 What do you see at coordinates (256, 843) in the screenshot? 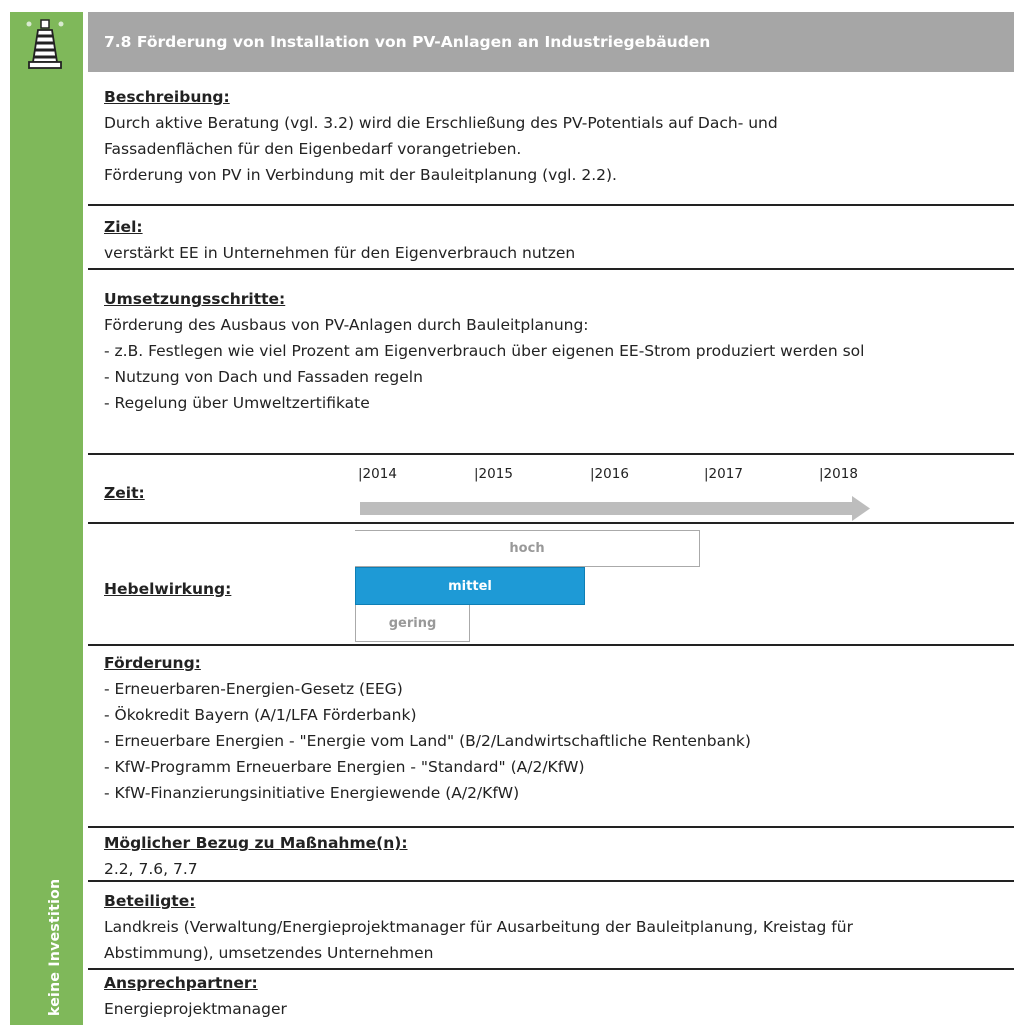
I see `bezug-heading: Möglicher Bezug zu Maßnahme(n):` at bounding box center [256, 843].